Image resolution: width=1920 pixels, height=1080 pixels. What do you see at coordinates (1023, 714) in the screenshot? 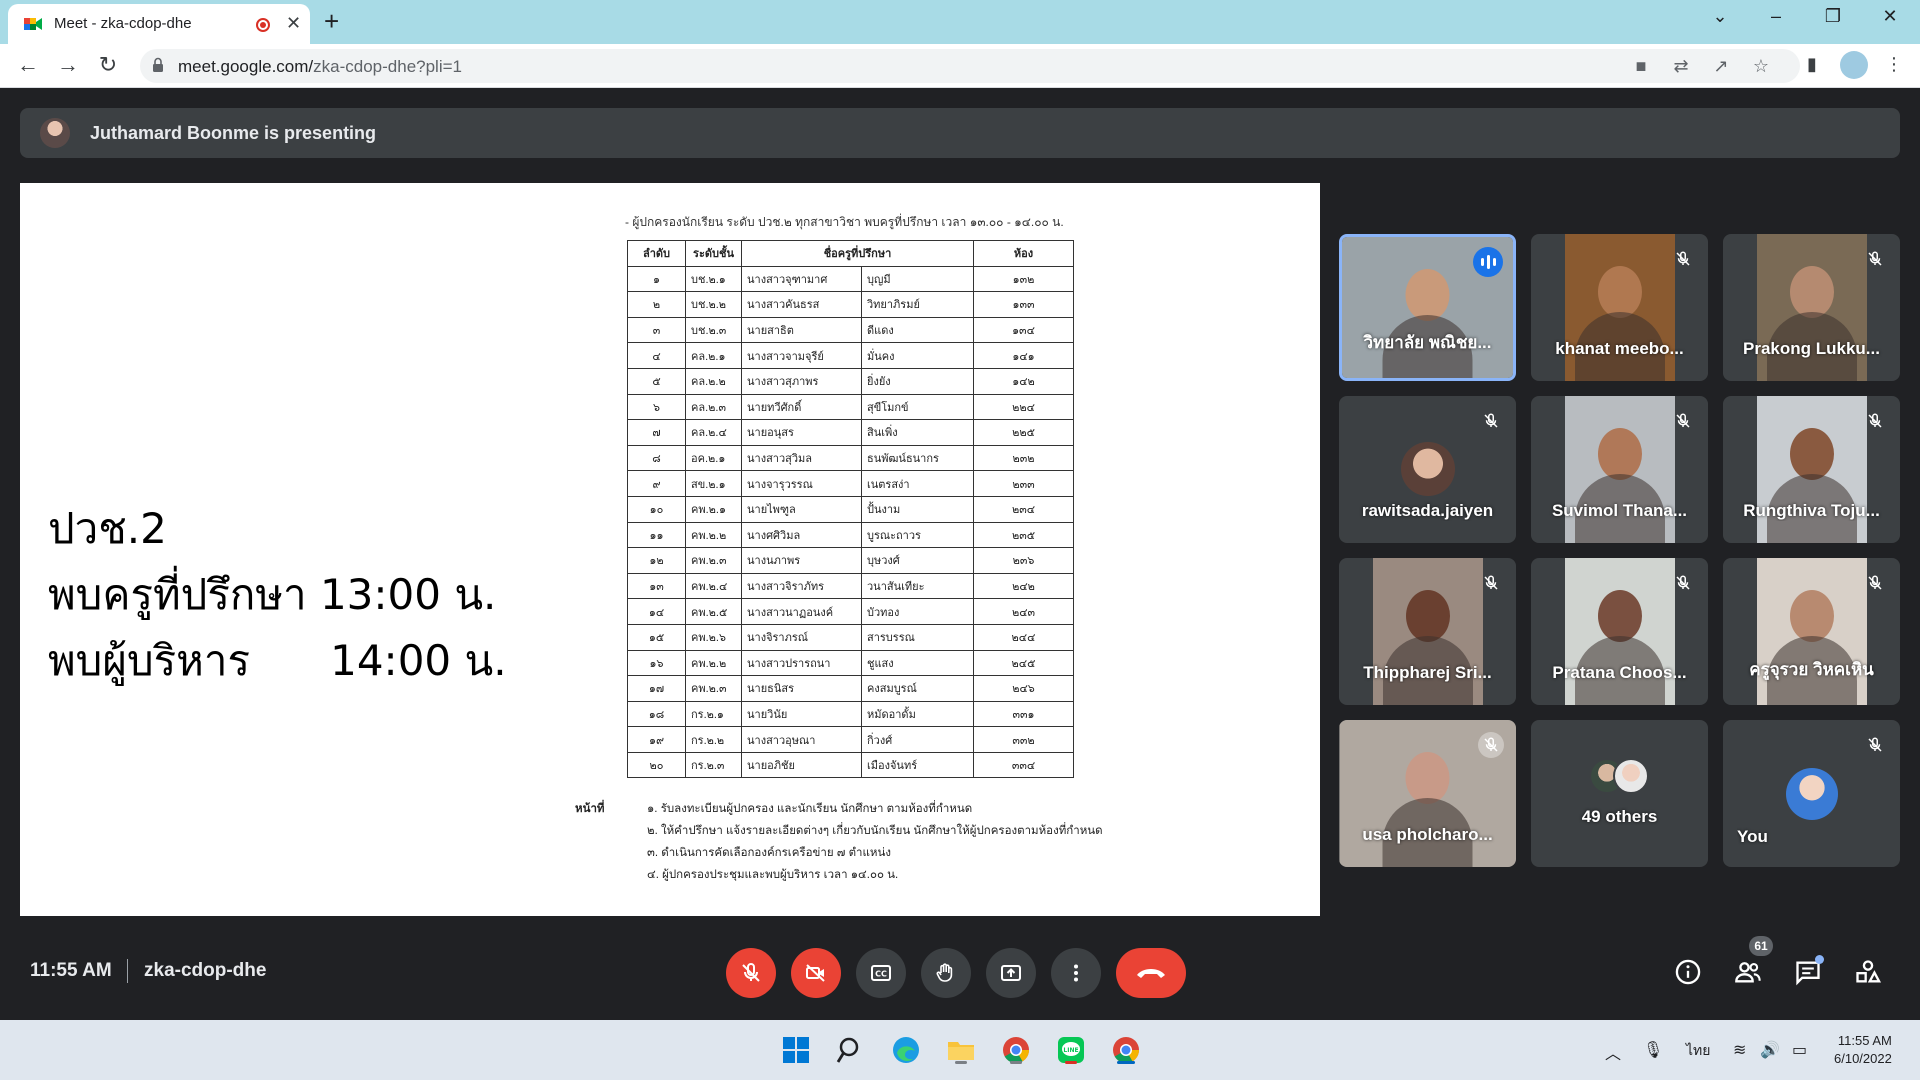
I see `table-cell: ๓๓๑` at bounding box center [1023, 714].